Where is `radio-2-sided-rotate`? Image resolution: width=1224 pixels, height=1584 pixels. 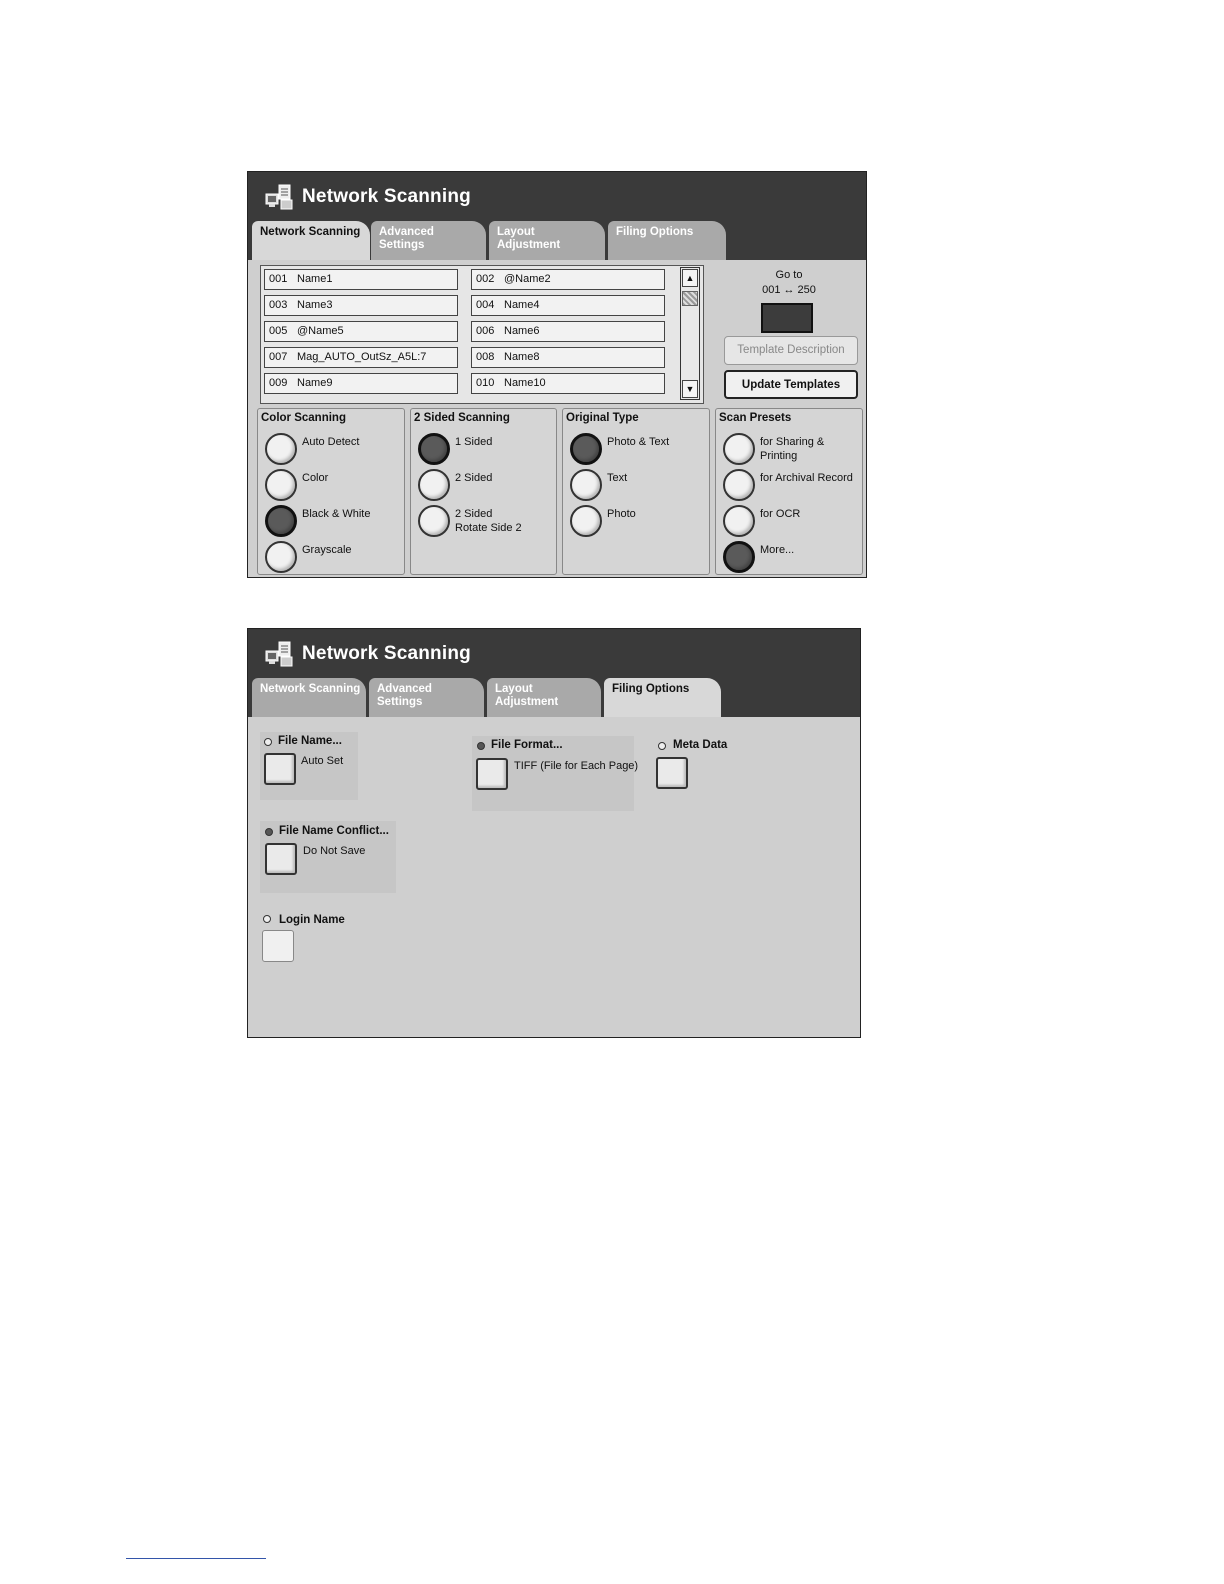
radio-2-sided-rotate is located at coordinates (434, 521).